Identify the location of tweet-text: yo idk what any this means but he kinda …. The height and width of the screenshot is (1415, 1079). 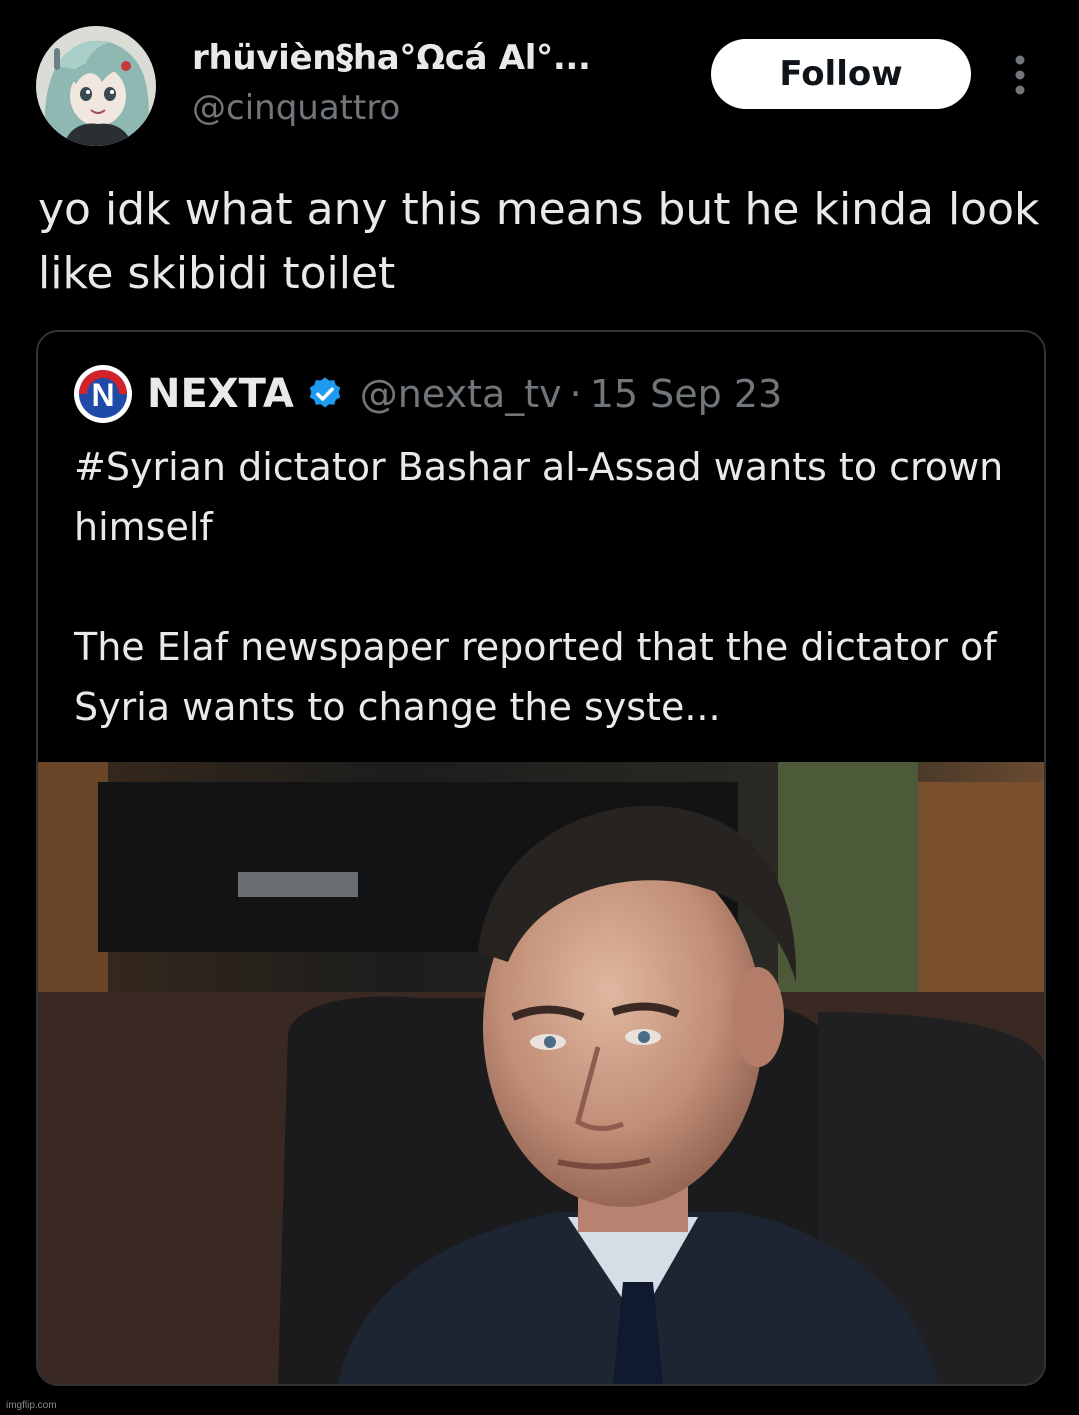
(539, 241).